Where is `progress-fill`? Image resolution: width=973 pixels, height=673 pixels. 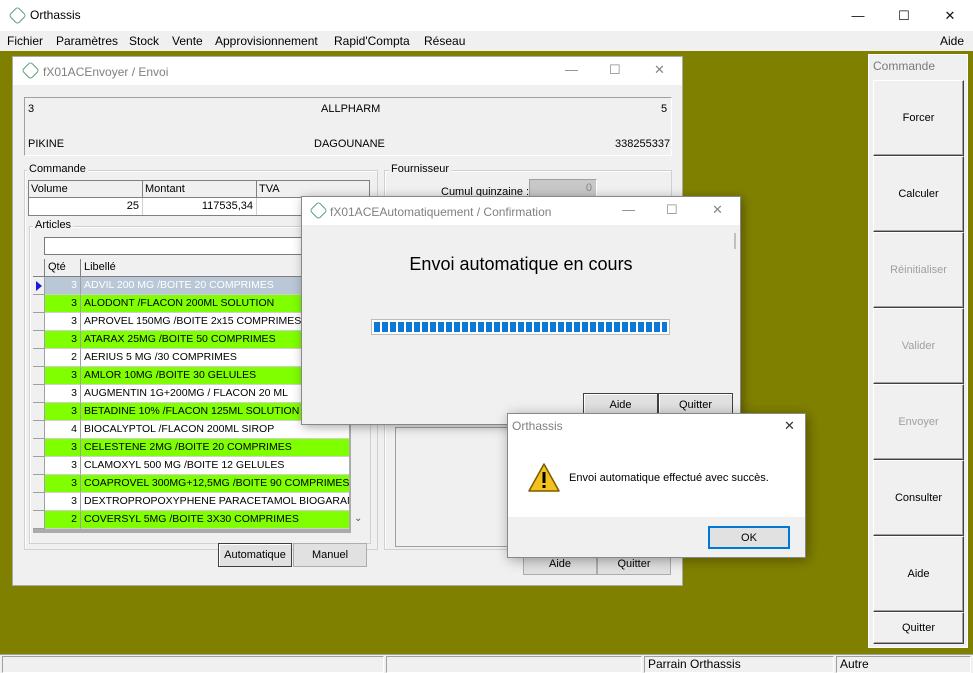
progress-fill is located at coordinates (520, 327).